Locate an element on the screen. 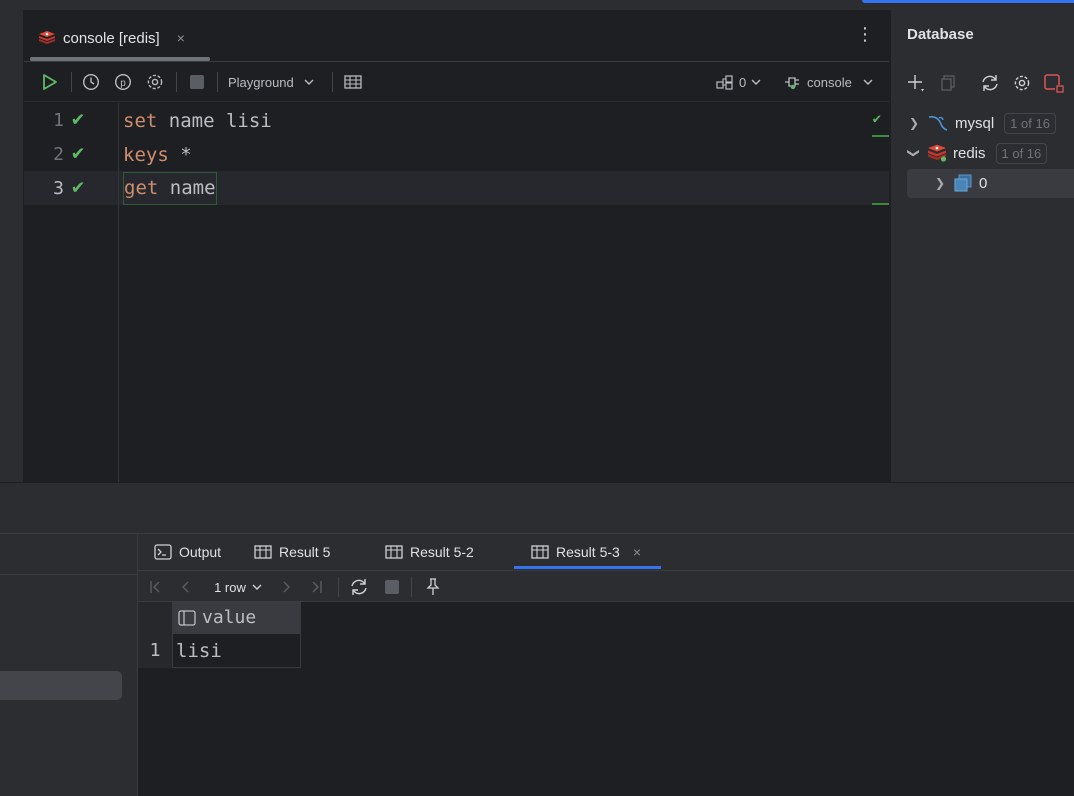  tree-item-redis: ❯ redis 1 of 16 is located at coordinates (977, 153).